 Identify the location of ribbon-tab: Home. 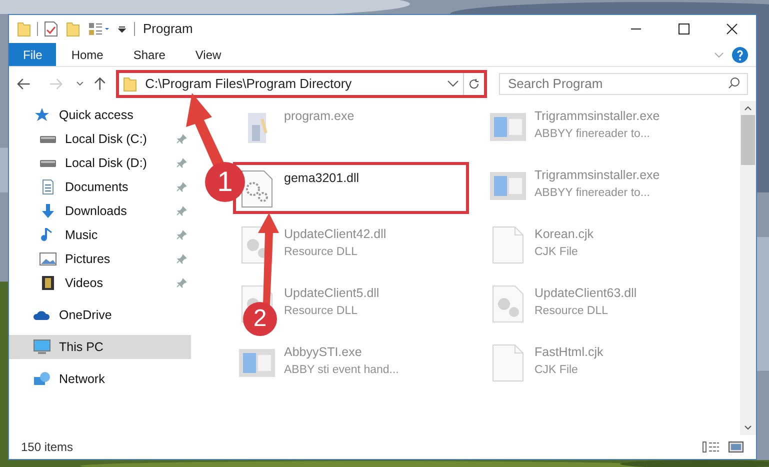
(87, 54).